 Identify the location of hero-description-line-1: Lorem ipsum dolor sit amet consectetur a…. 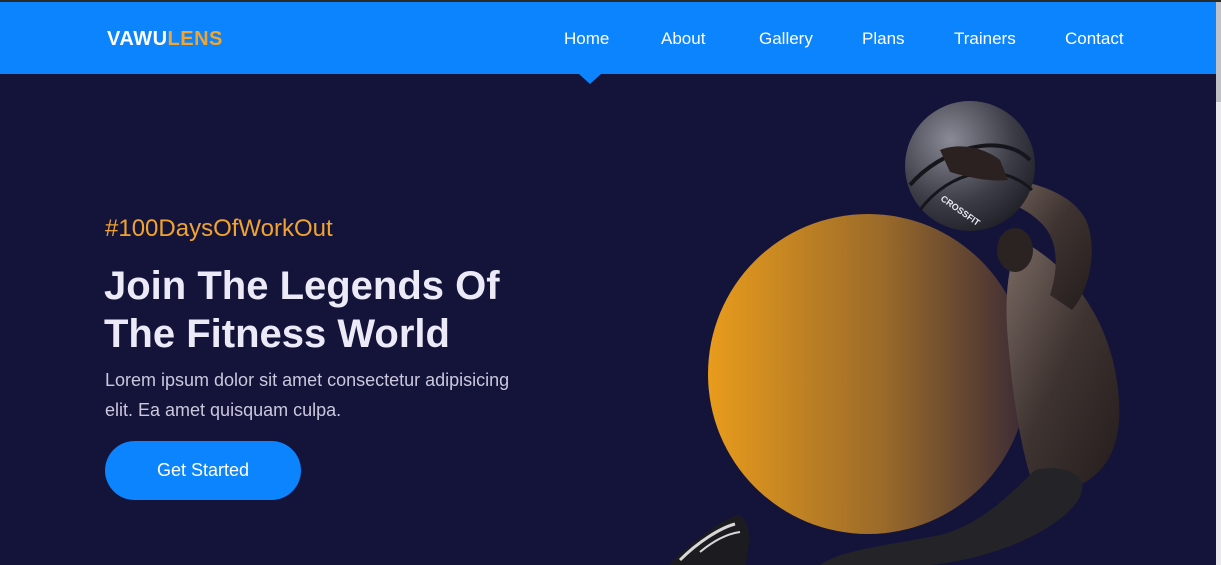
(307, 380).